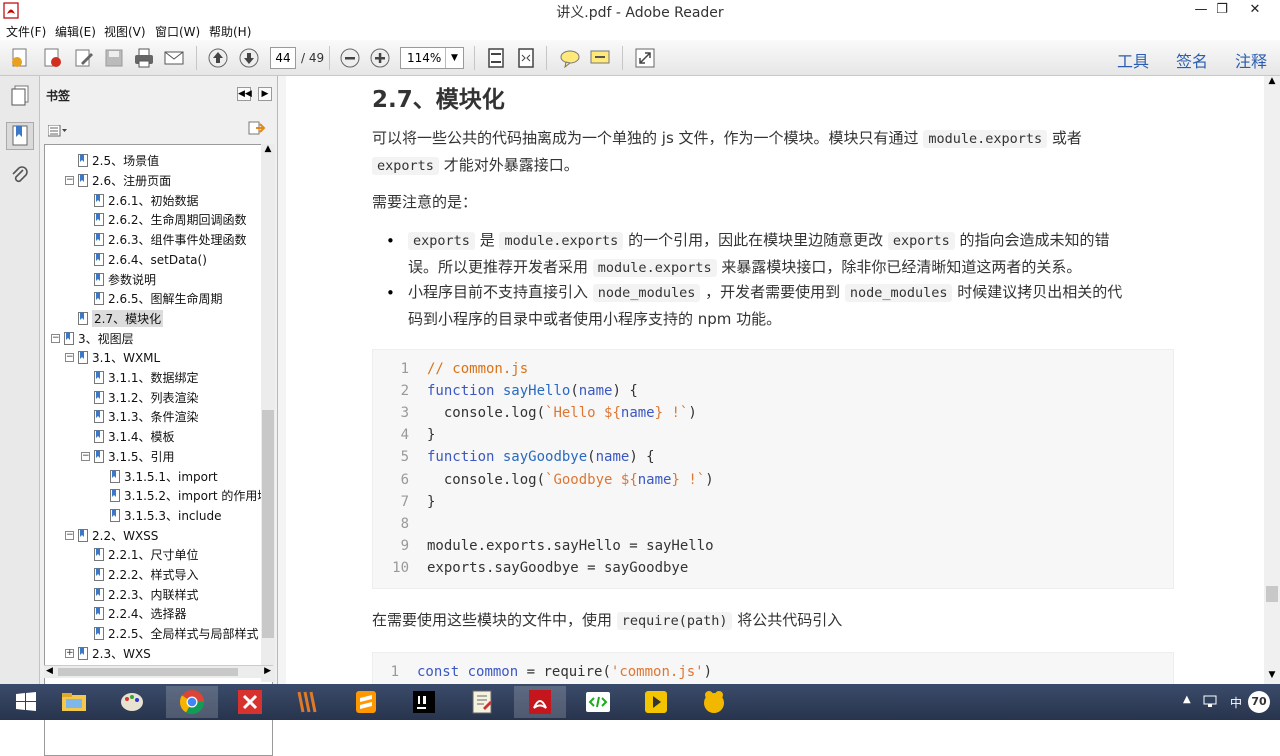 The width and height of the screenshot is (1280, 756). I want to click on bookmark-item: 3.1.3、条件渲染, so click(140, 417).